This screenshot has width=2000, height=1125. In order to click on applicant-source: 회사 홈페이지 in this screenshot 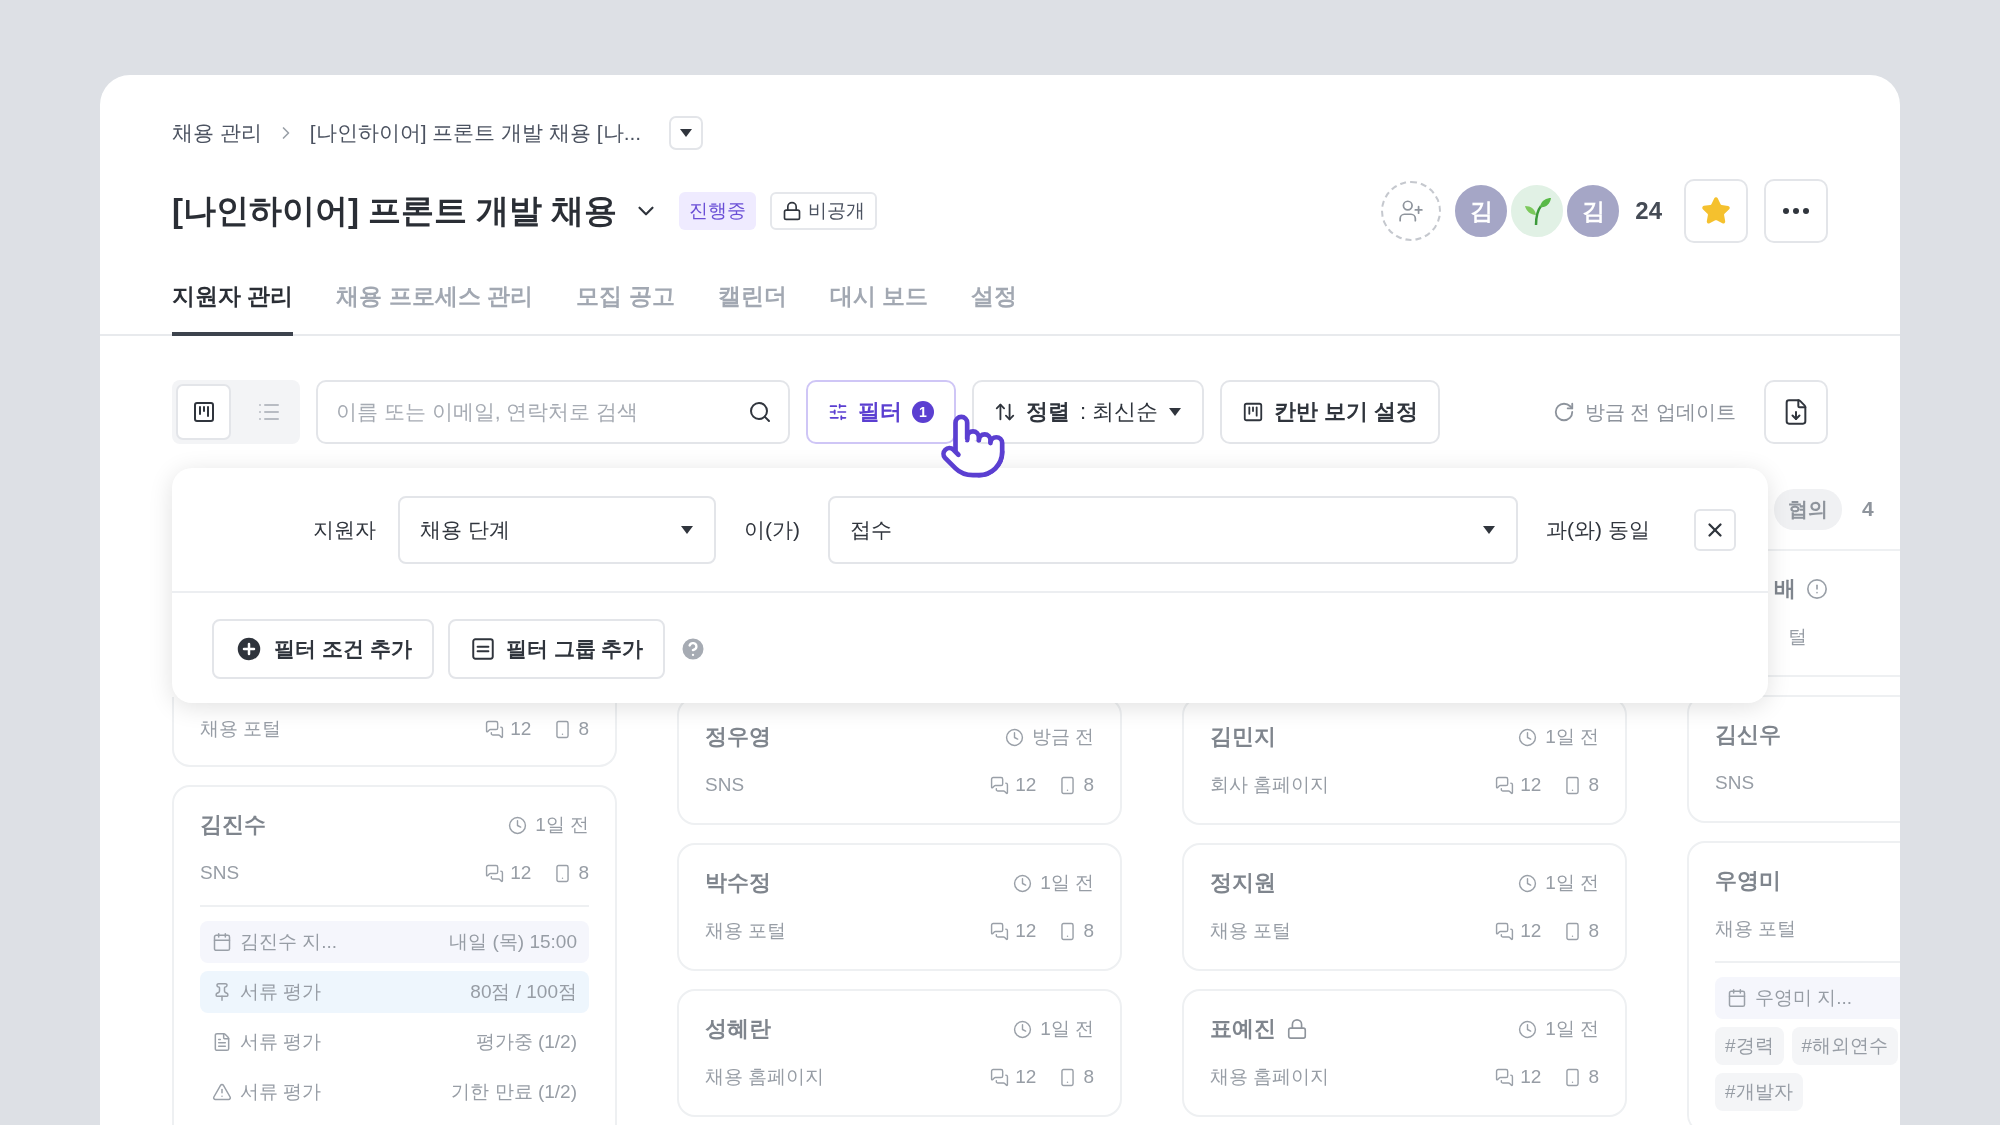, I will do `click(1270, 785)`.